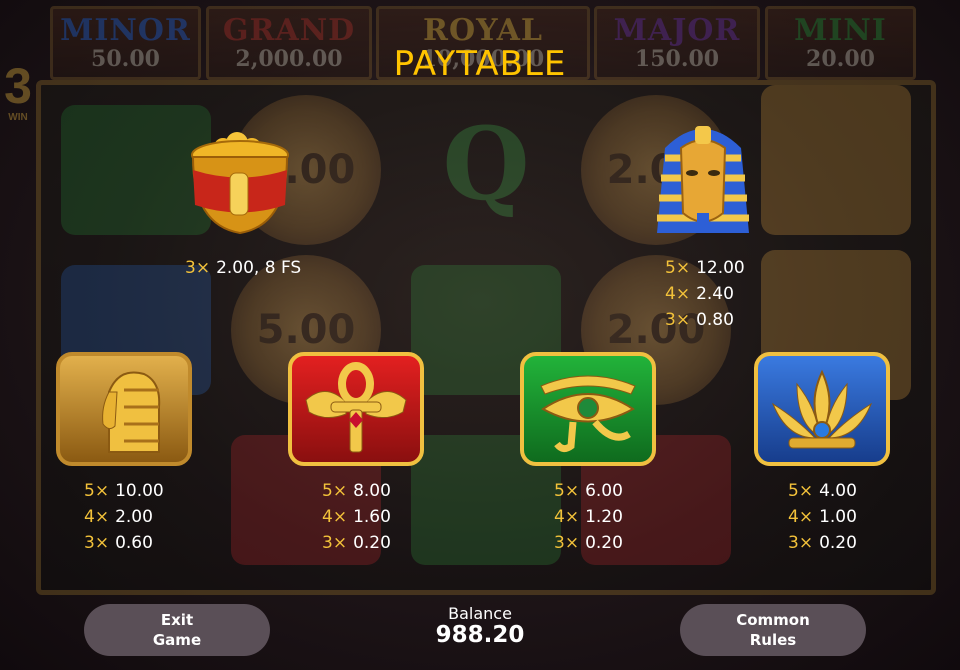 This screenshot has width=960, height=670. I want to click on rules-label-line1: Common, so click(773, 620).